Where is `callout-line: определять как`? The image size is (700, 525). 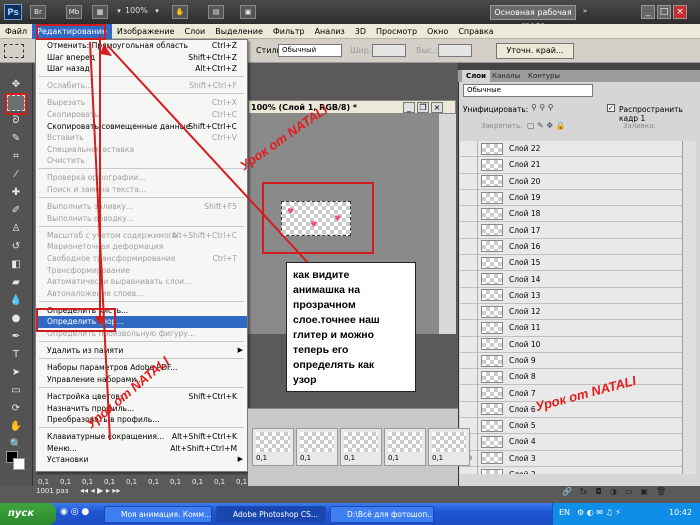
callout-line: определять как is located at coordinates (334, 365).